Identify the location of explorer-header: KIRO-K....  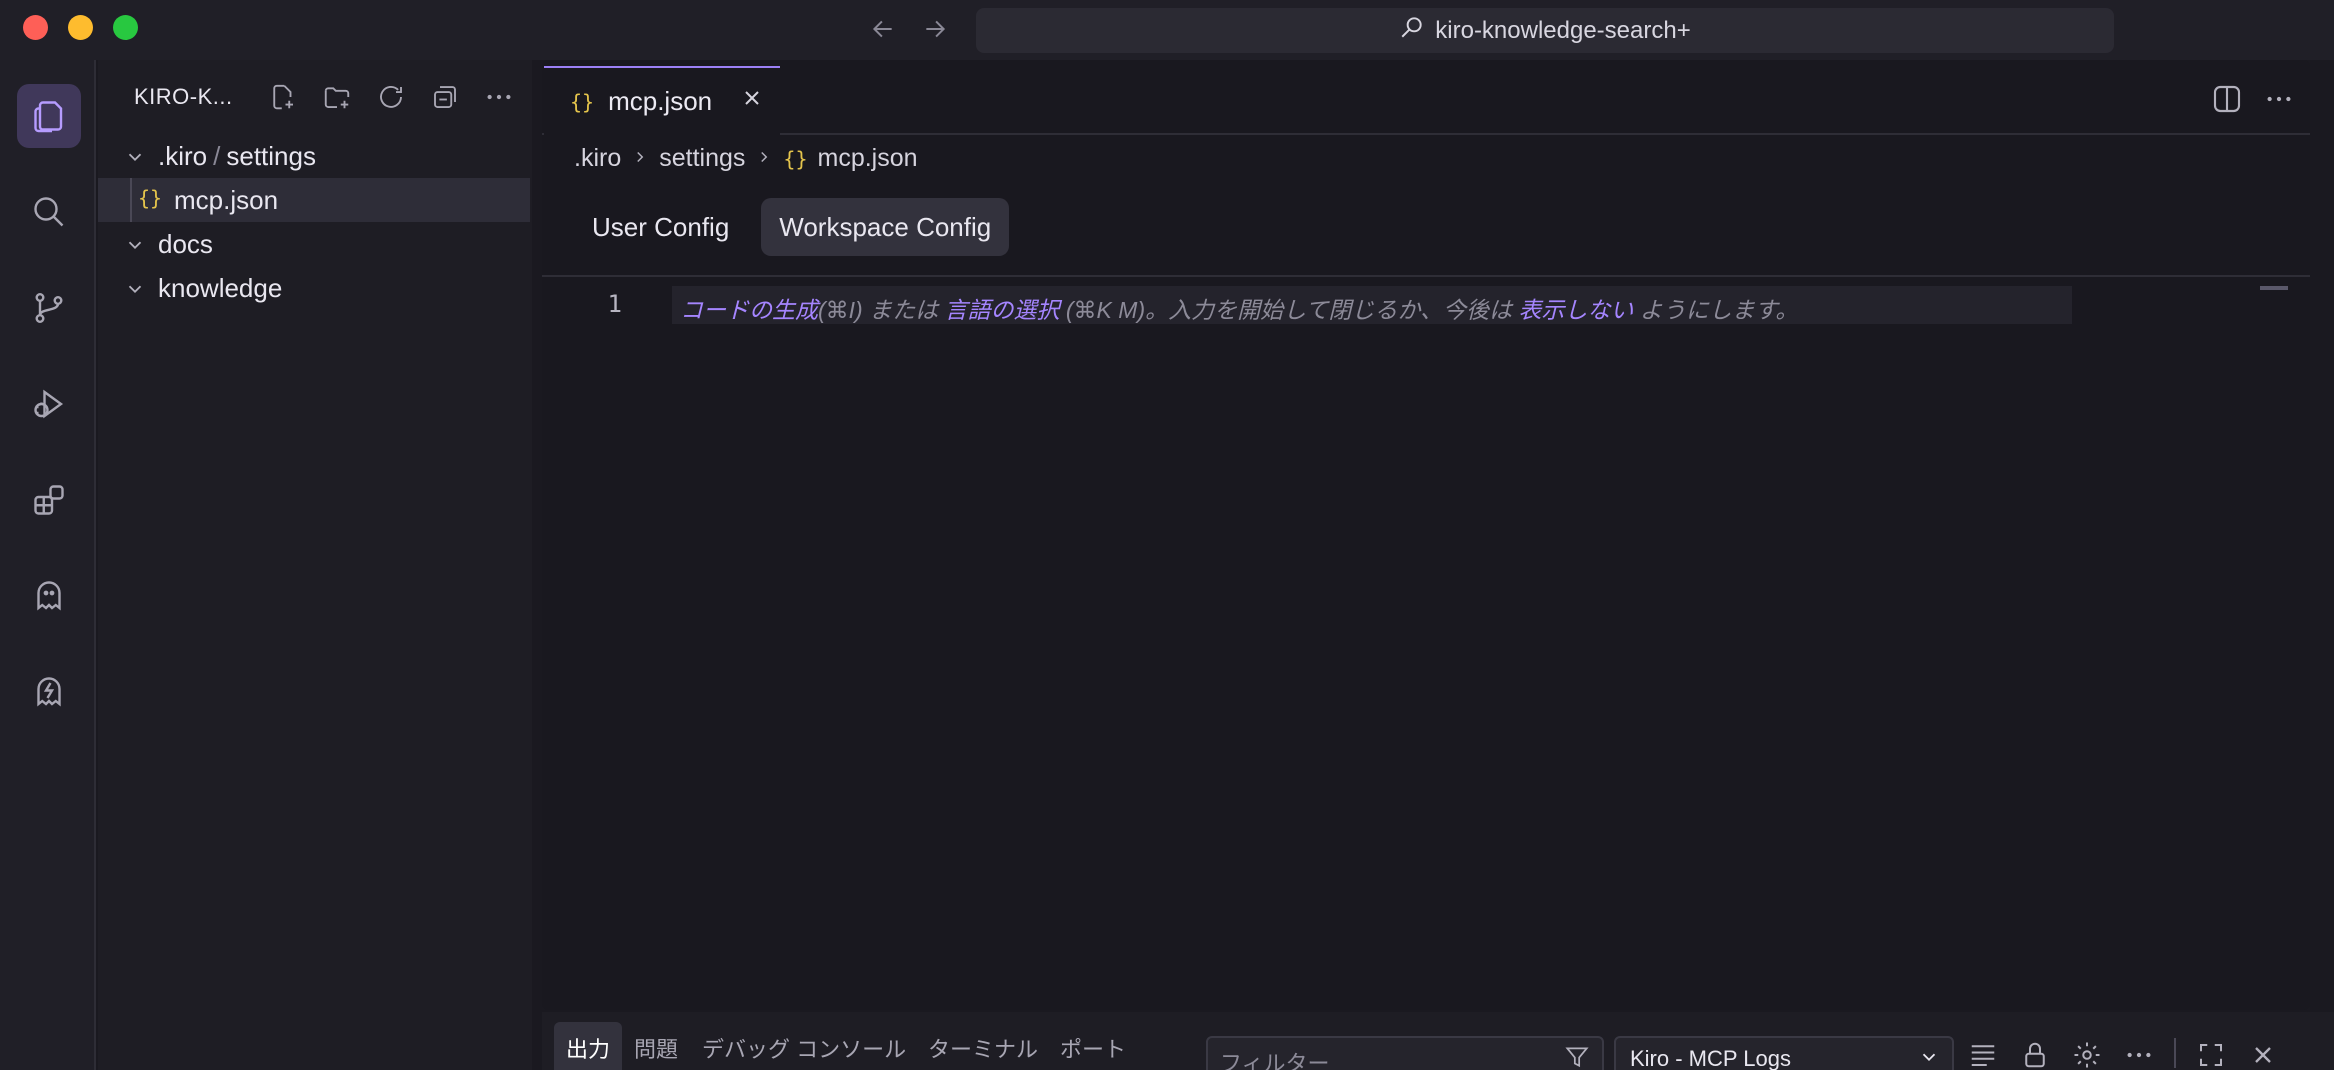
(315, 97).